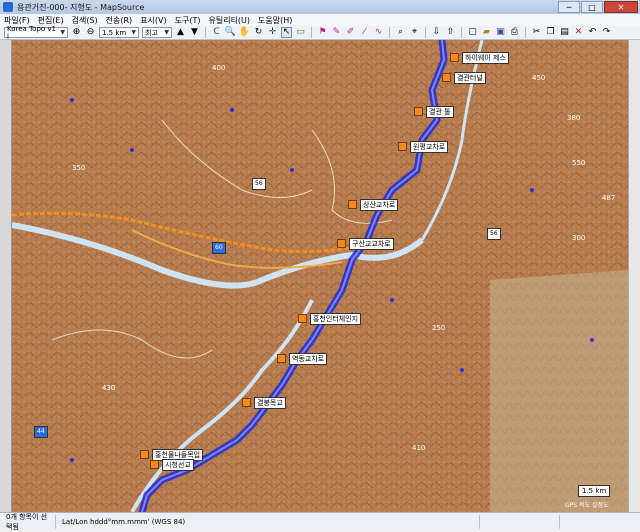 This screenshot has width=640, height=532. I want to click on waypoint-label: 구산교교차로, so click(371, 244).